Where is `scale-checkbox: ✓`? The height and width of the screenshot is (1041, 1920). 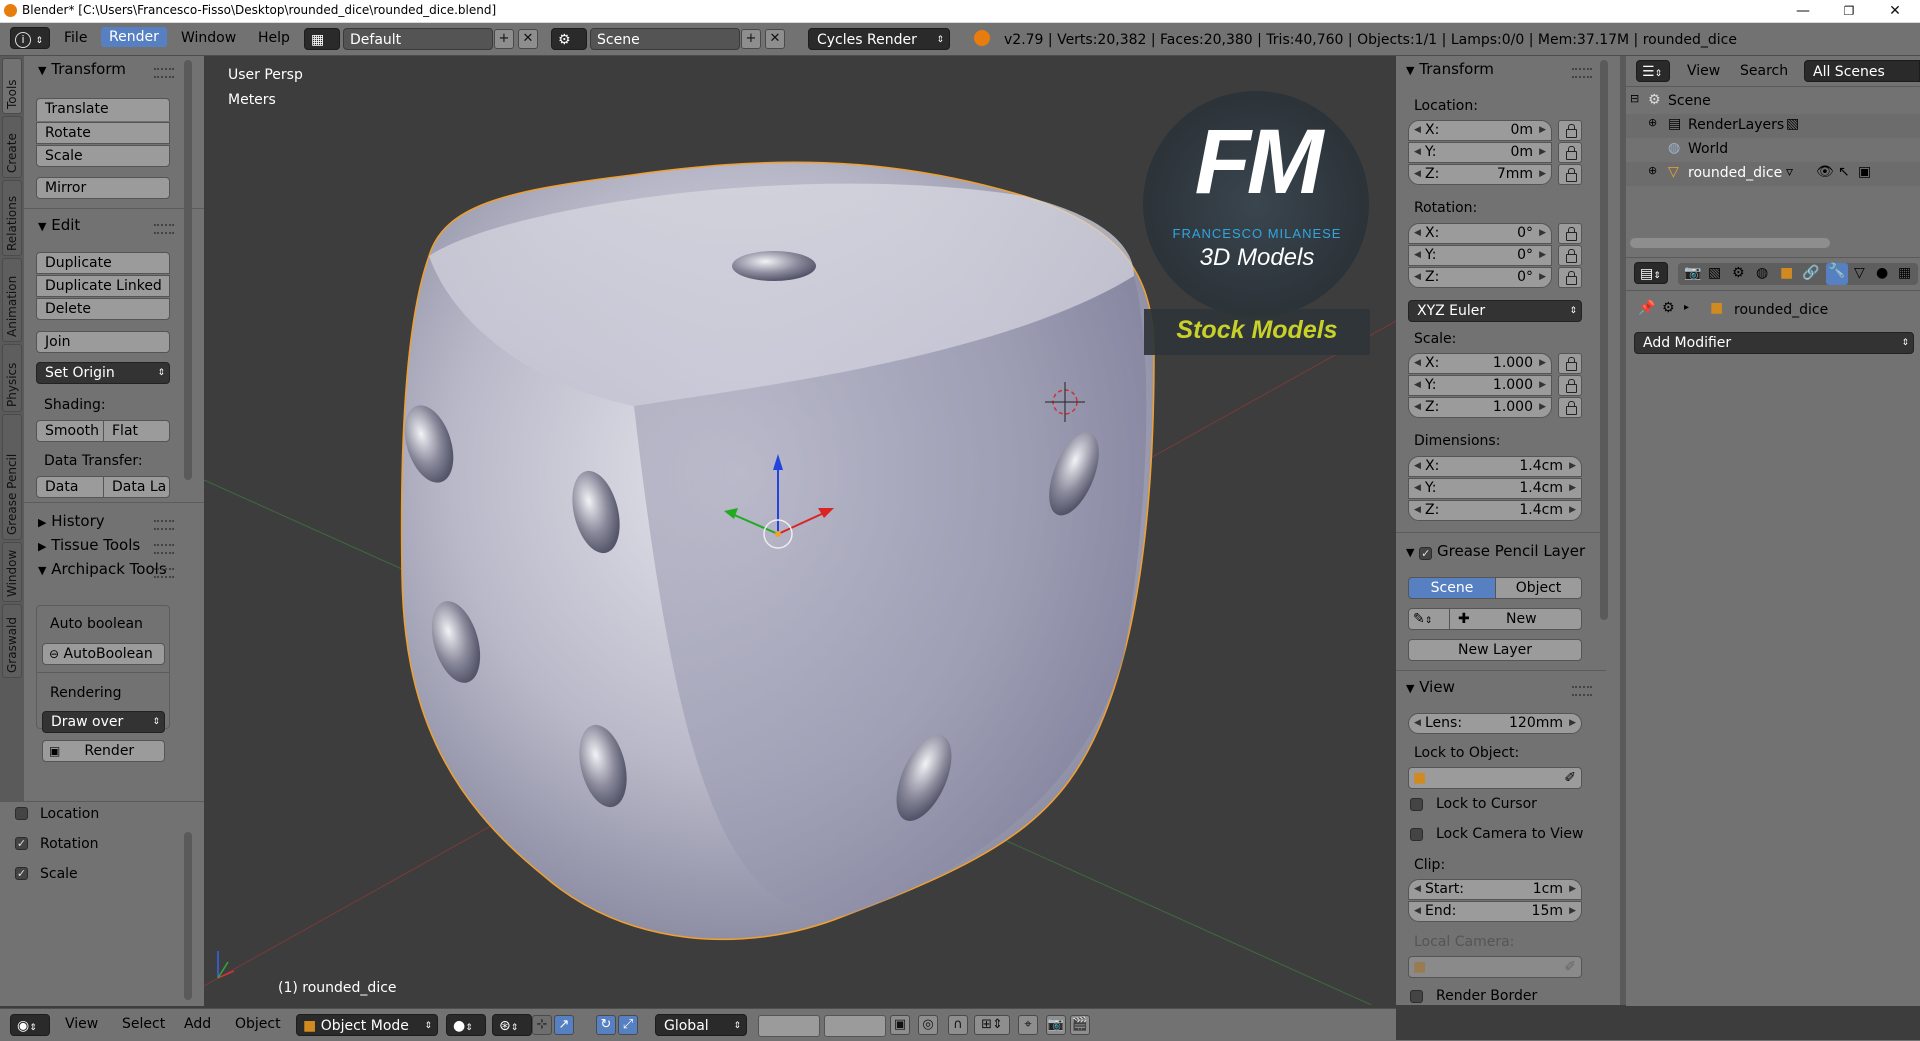 scale-checkbox: ✓ is located at coordinates (21, 873).